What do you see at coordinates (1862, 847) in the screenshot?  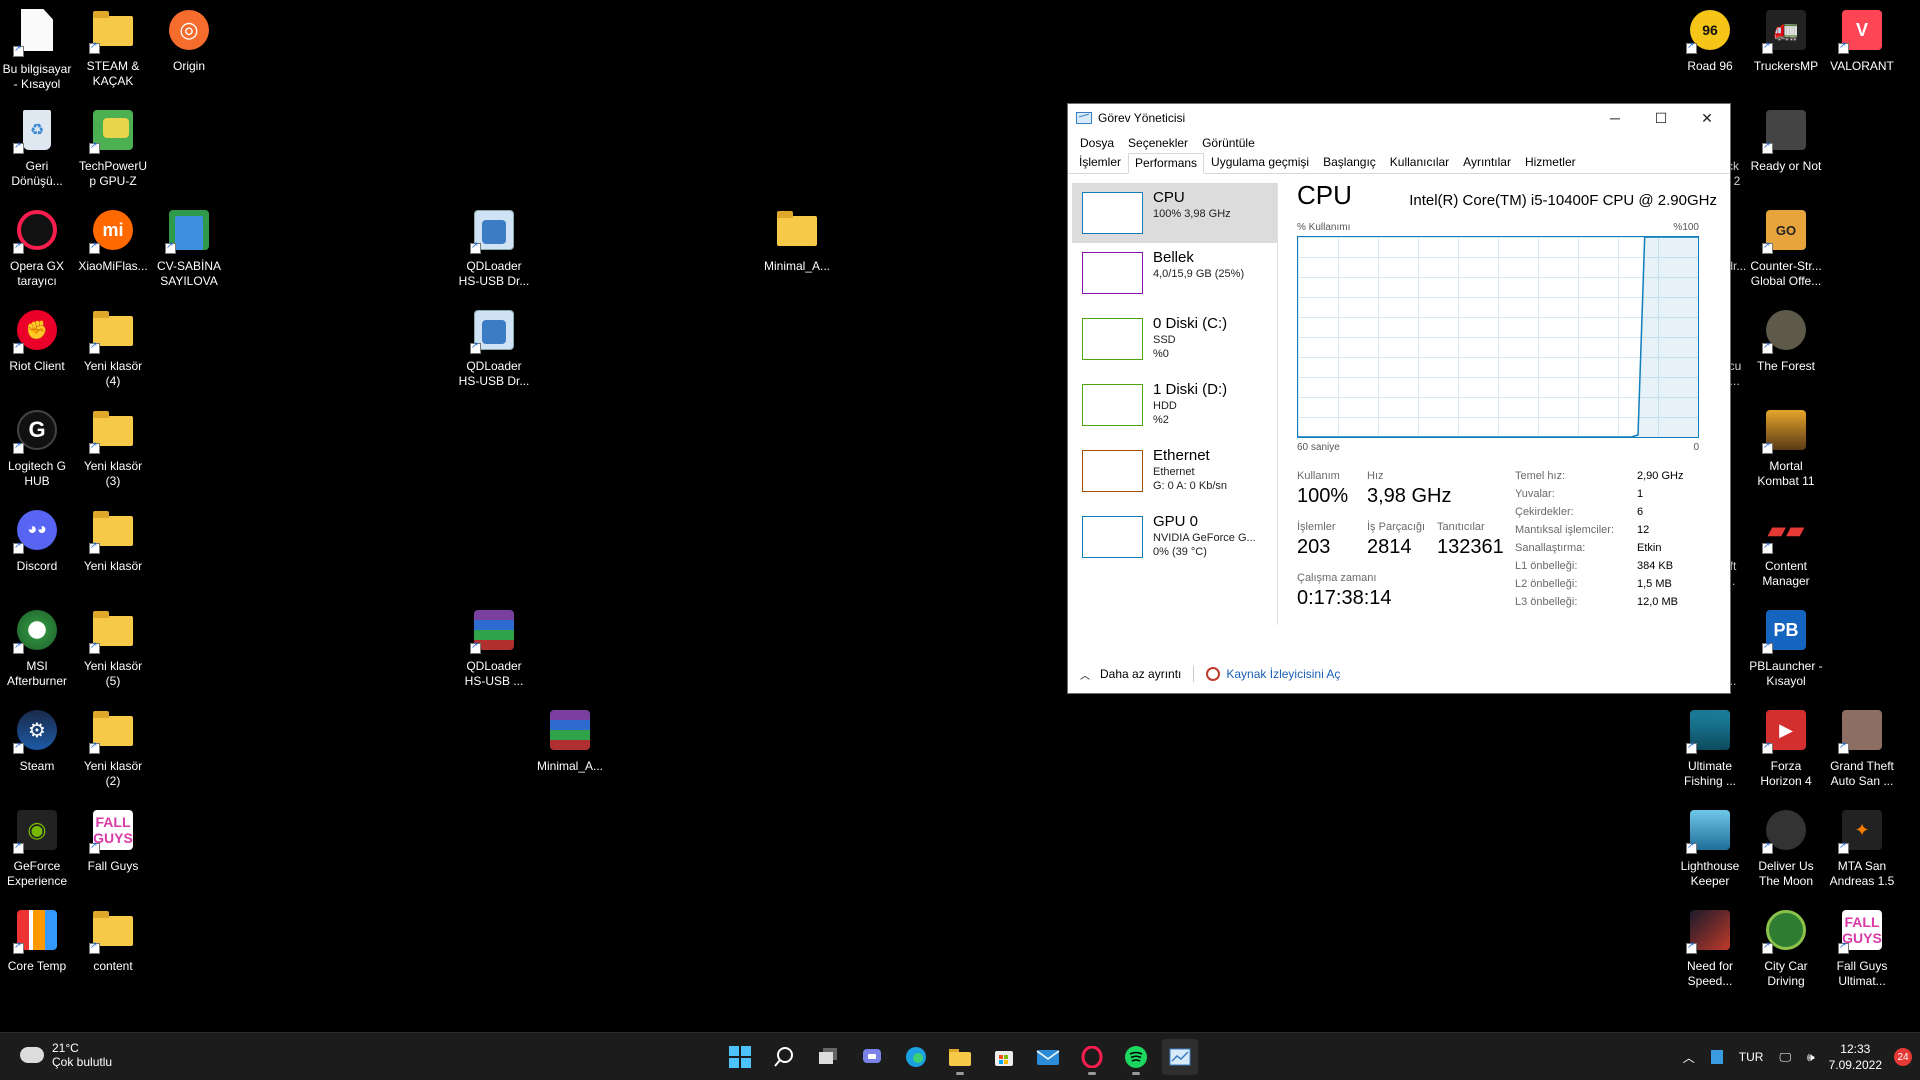 I see `desktop-icon: ✦ MTA San Andreas 1.5` at bounding box center [1862, 847].